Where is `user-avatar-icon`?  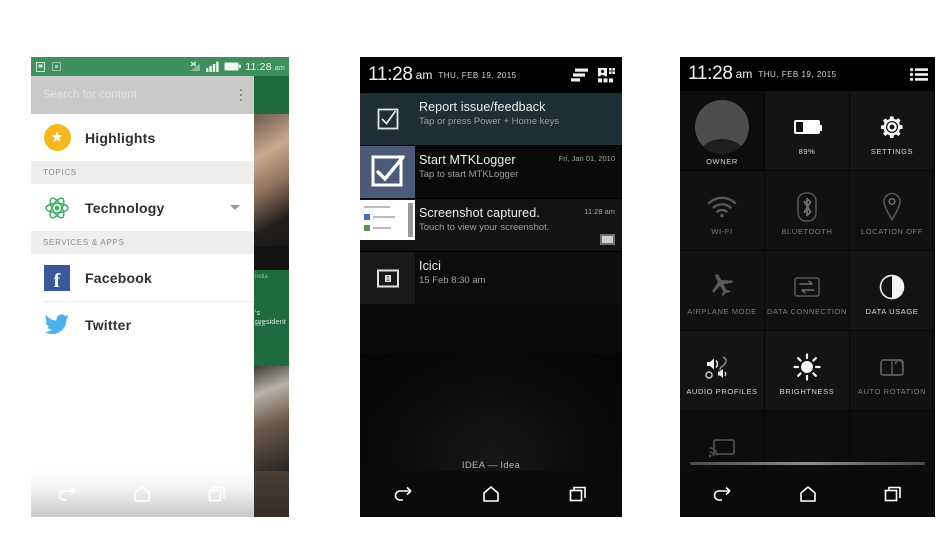 user-avatar-icon is located at coordinates (722, 127).